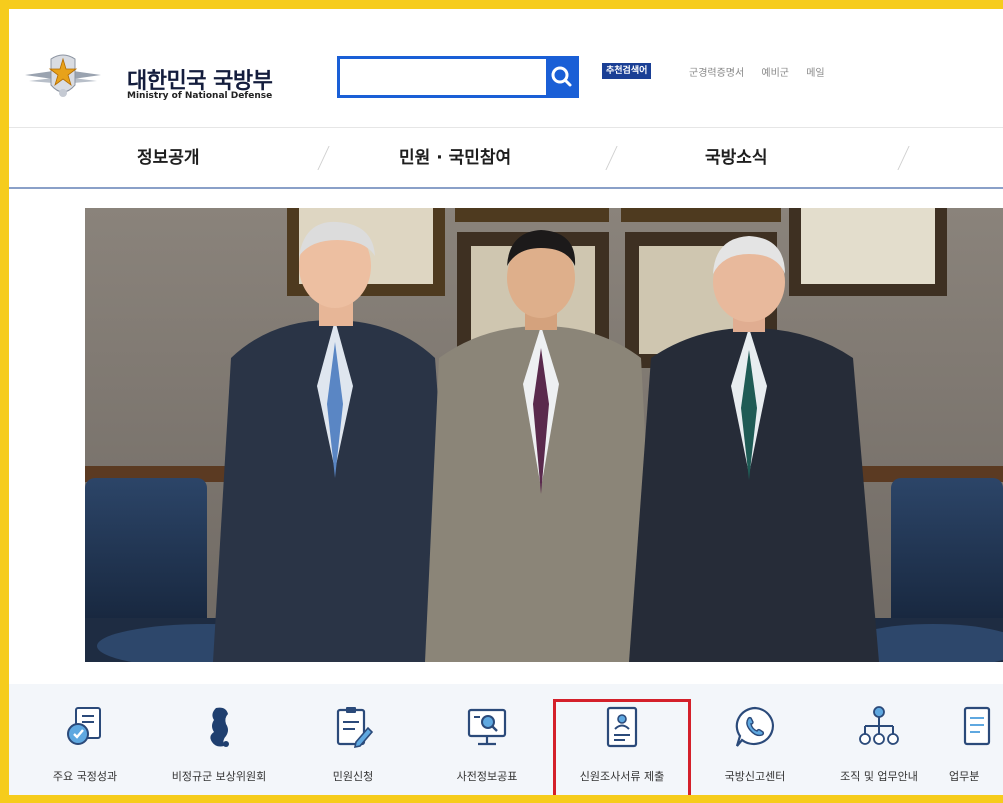 The width and height of the screenshot is (1003, 803). I want to click on quick-item-work-docs: 업무분, so click(974, 739).